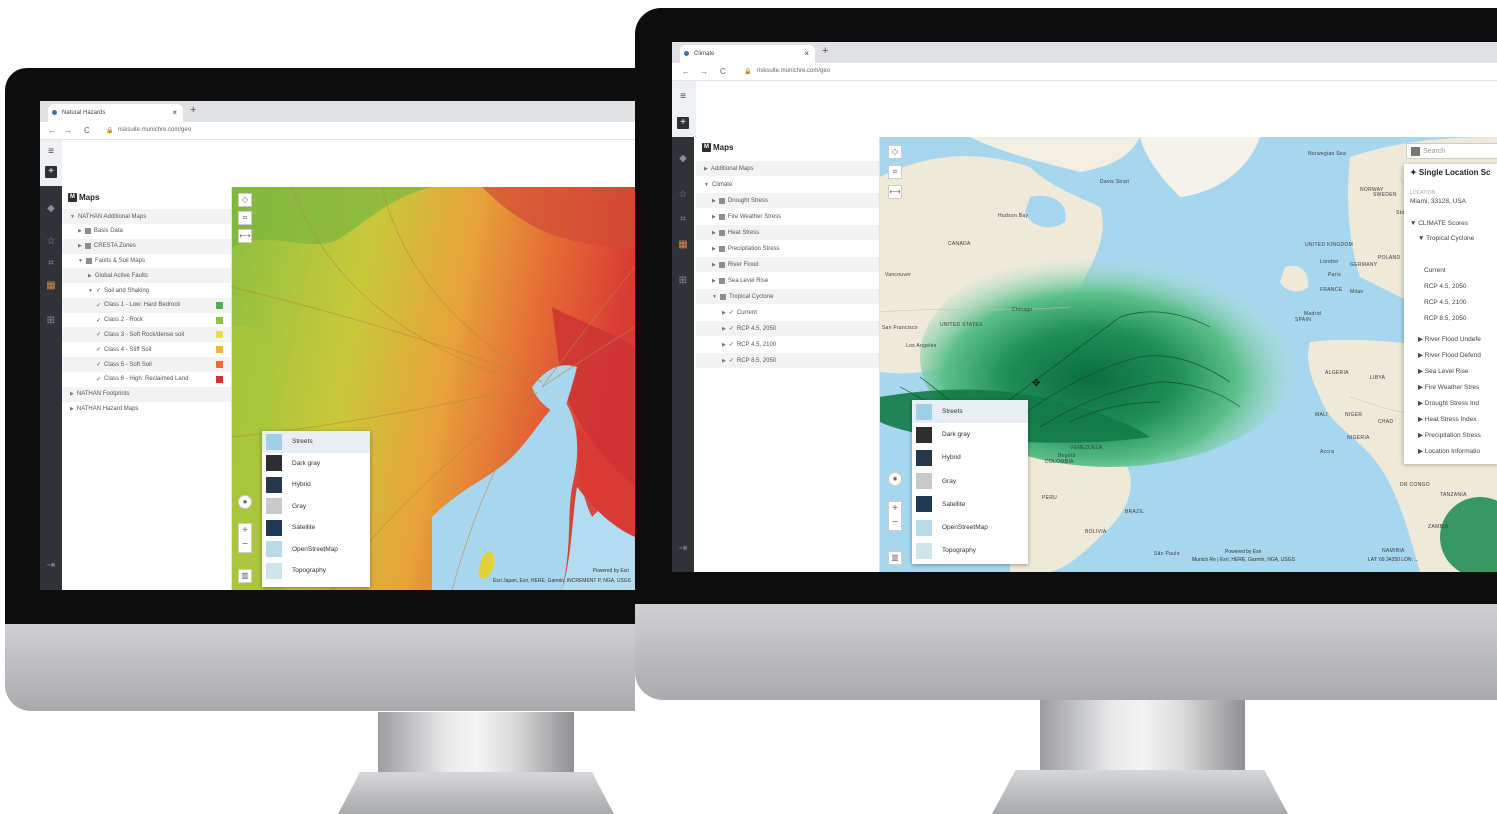 This screenshot has height=814, width=1497. Describe the element at coordinates (146, 290) in the screenshot. I see `tree-item: ▼ ✓ Soil and Shaking` at that location.